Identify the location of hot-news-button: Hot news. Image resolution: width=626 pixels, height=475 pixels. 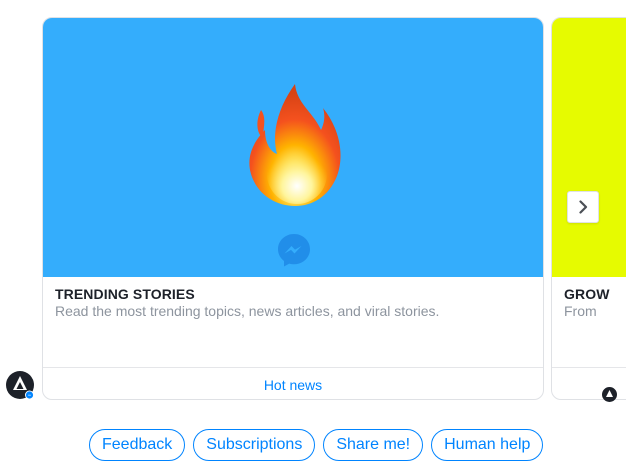
(293, 383).